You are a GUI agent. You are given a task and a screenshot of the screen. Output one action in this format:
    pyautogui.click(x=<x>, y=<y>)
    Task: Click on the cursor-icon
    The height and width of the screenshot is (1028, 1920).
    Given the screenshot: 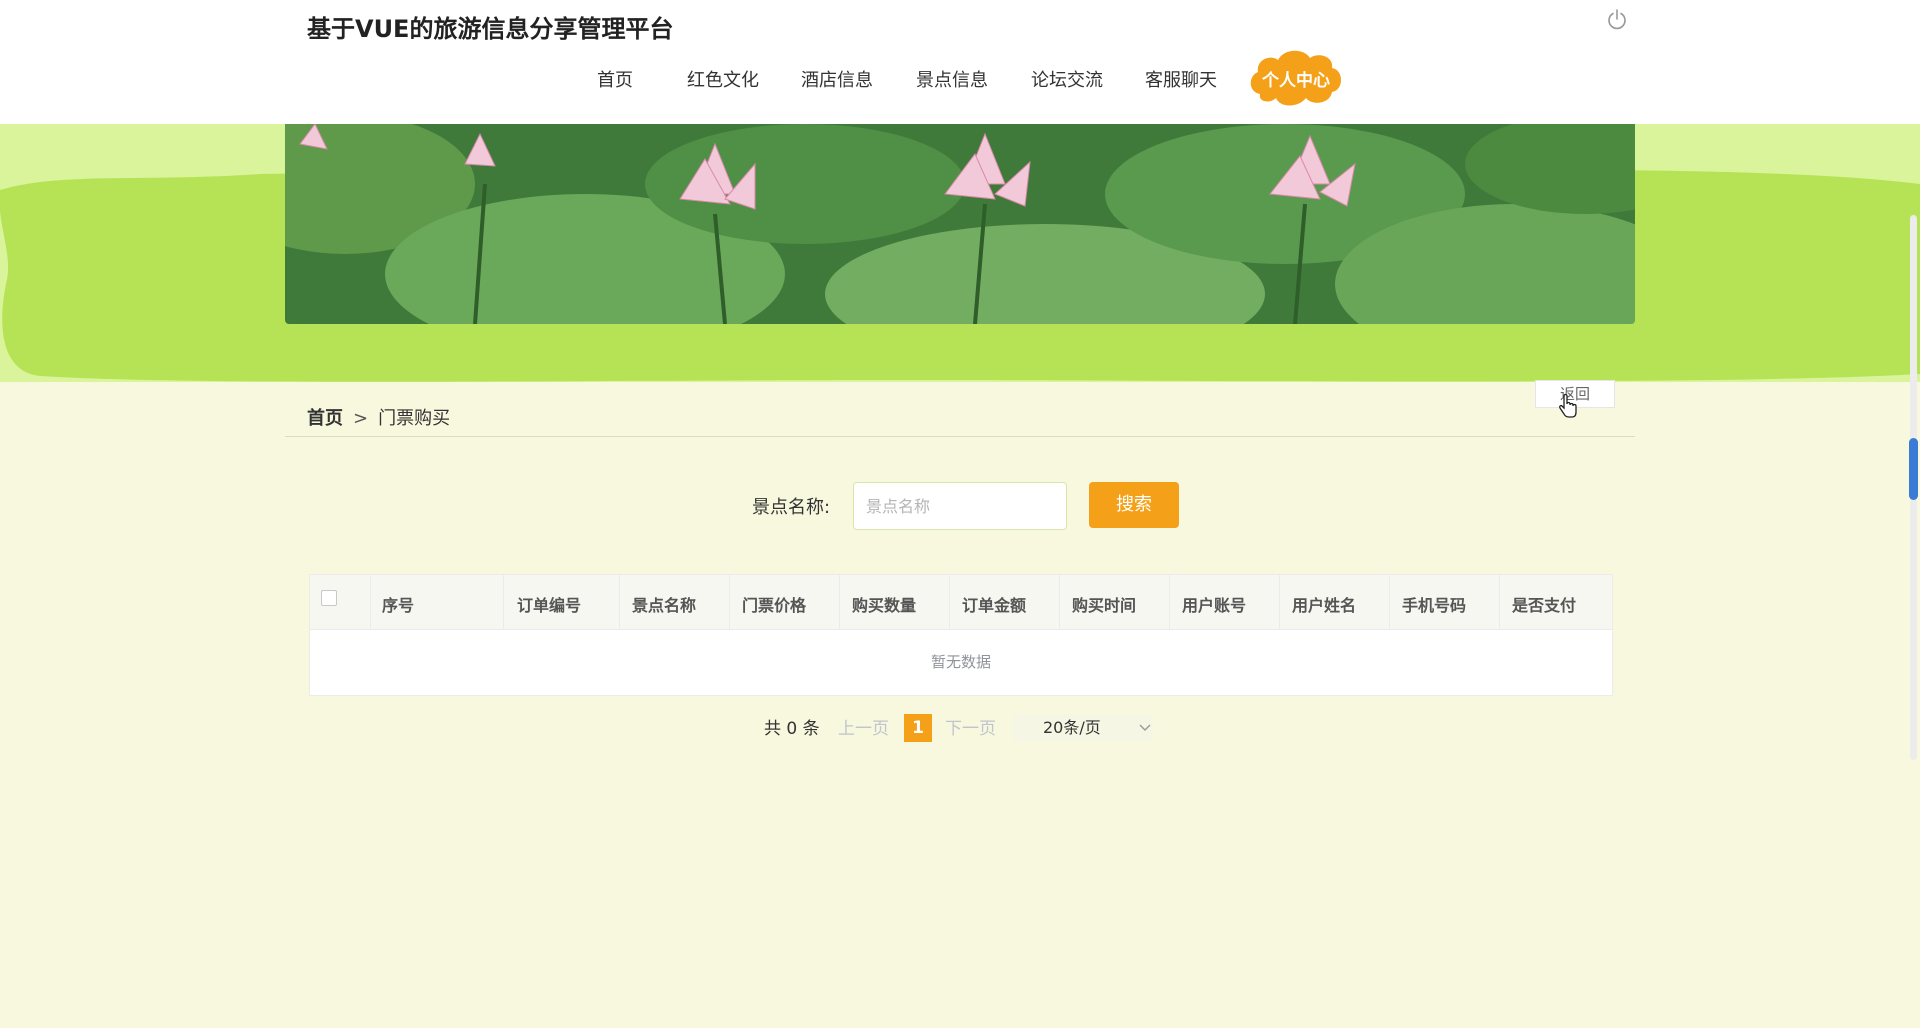 What is the action you would take?
    pyautogui.click(x=1568, y=406)
    